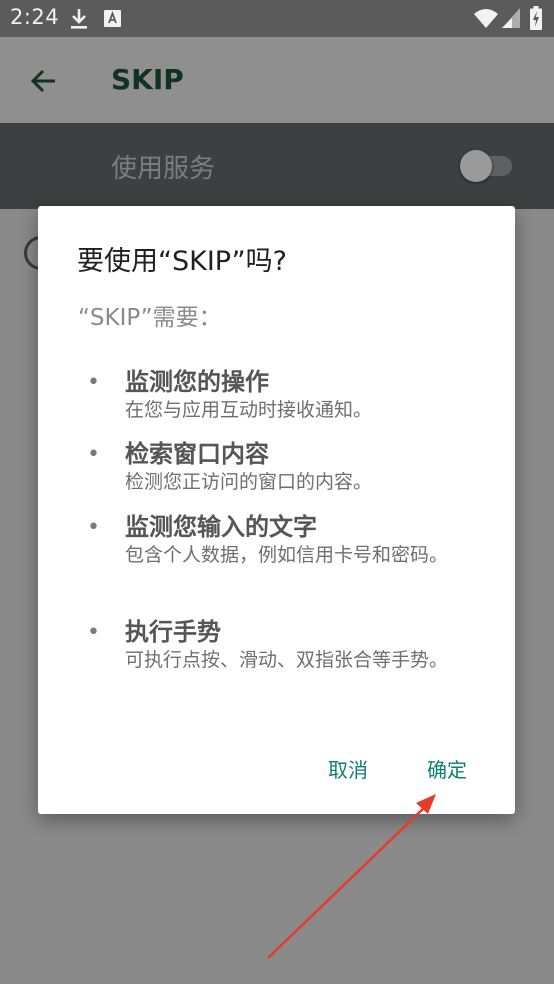 The image size is (554, 984). Describe the element at coordinates (221, 527) in the screenshot. I see `permission-title: 监测您输入的文字` at that location.